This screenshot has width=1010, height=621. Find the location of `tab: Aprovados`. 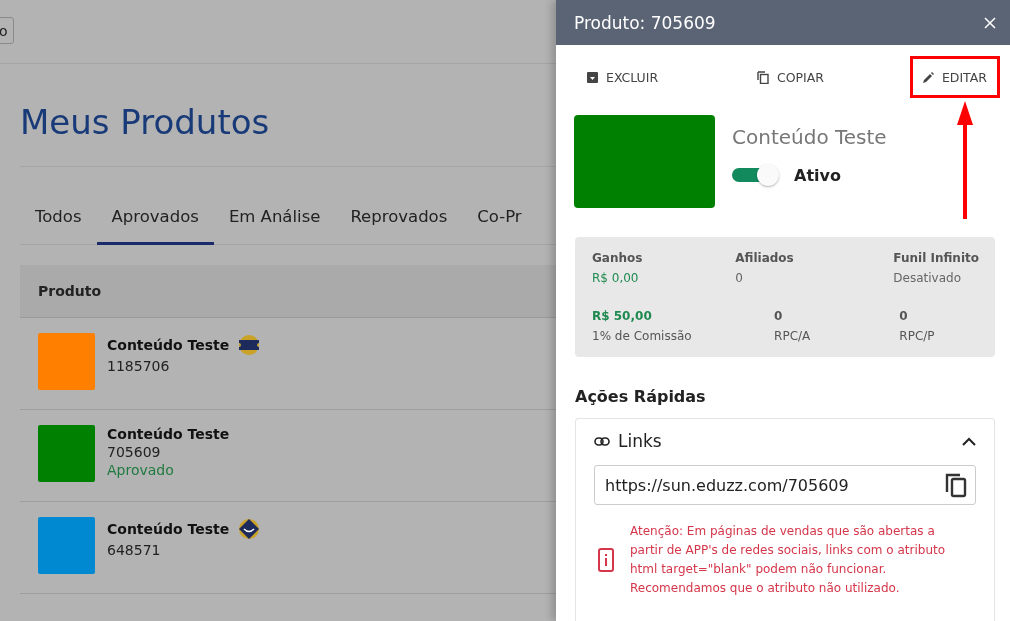

tab: Aprovados is located at coordinates (155, 224).